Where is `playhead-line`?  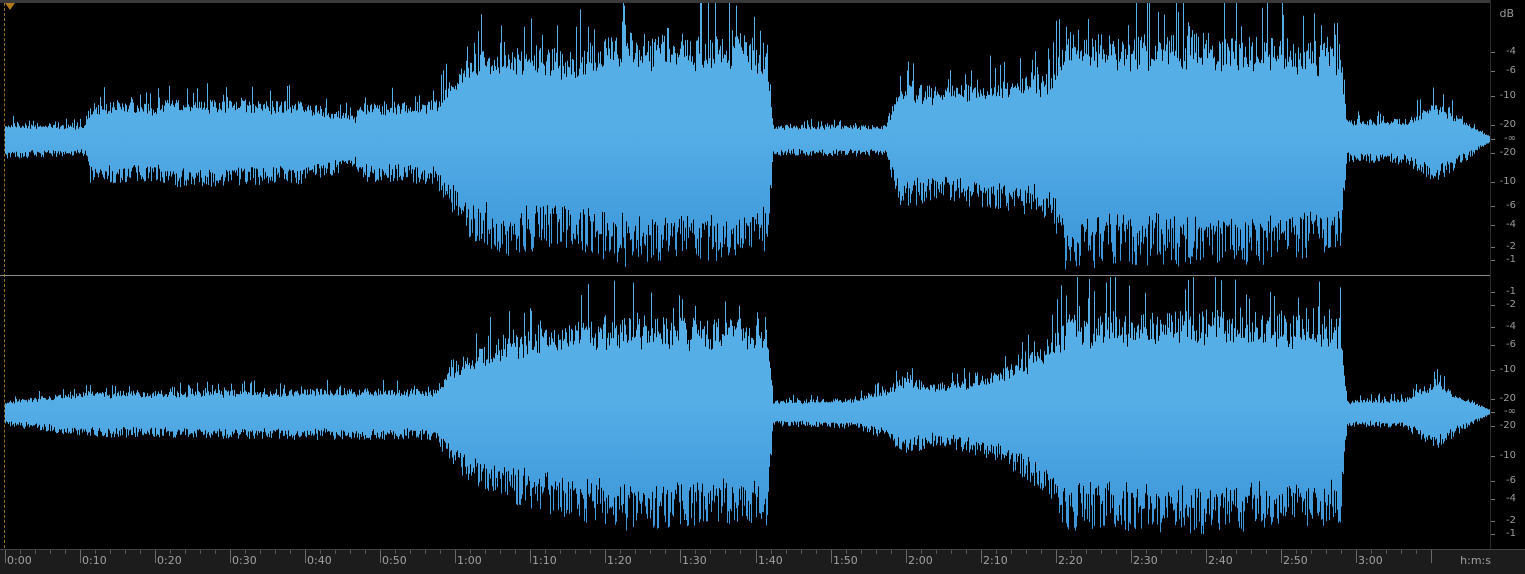
playhead-line is located at coordinates (9, 275).